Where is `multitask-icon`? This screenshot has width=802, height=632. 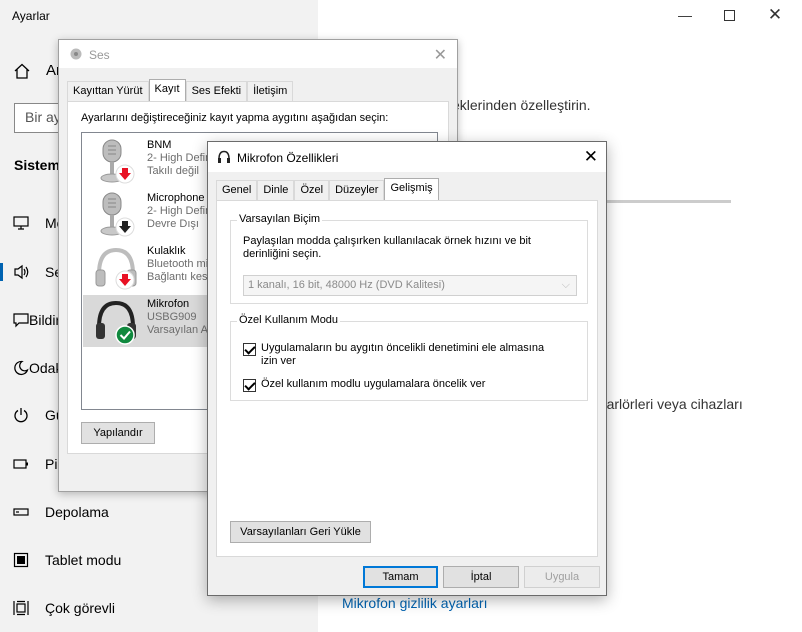 multitask-icon is located at coordinates (21, 608).